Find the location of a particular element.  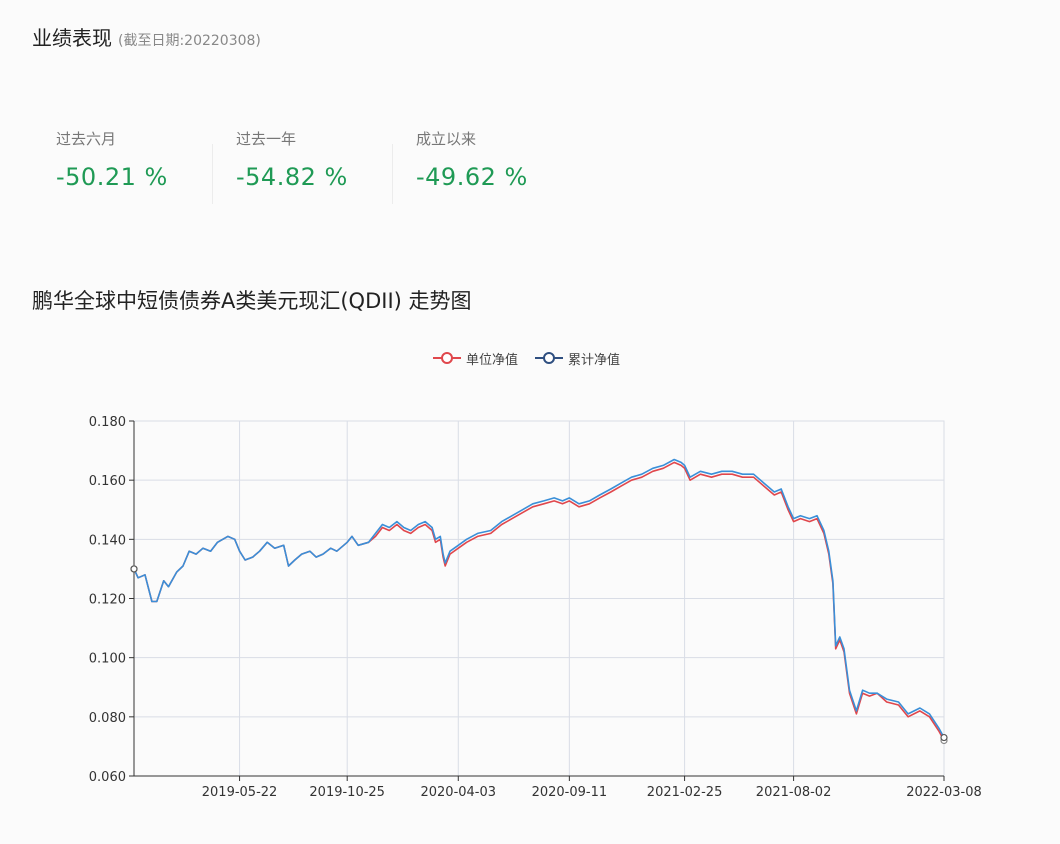

y-axis: 0.180 0.160 0.140 0.120 0.100 0.080 0.060 is located at coordinates (112, 600).